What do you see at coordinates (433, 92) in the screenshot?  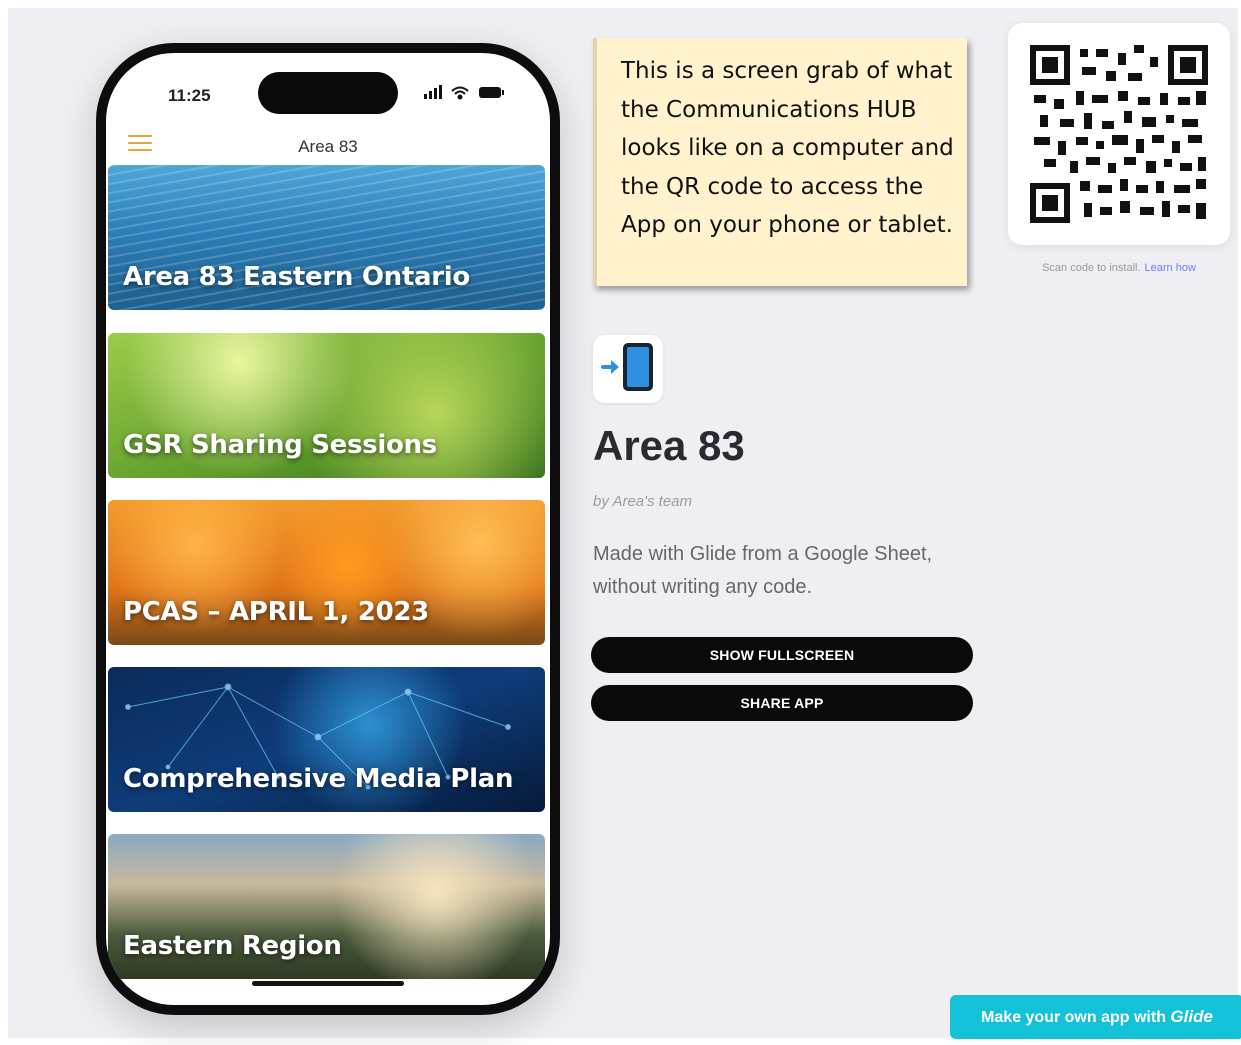 I see `signal-icon` at bounding box center [433, 92].